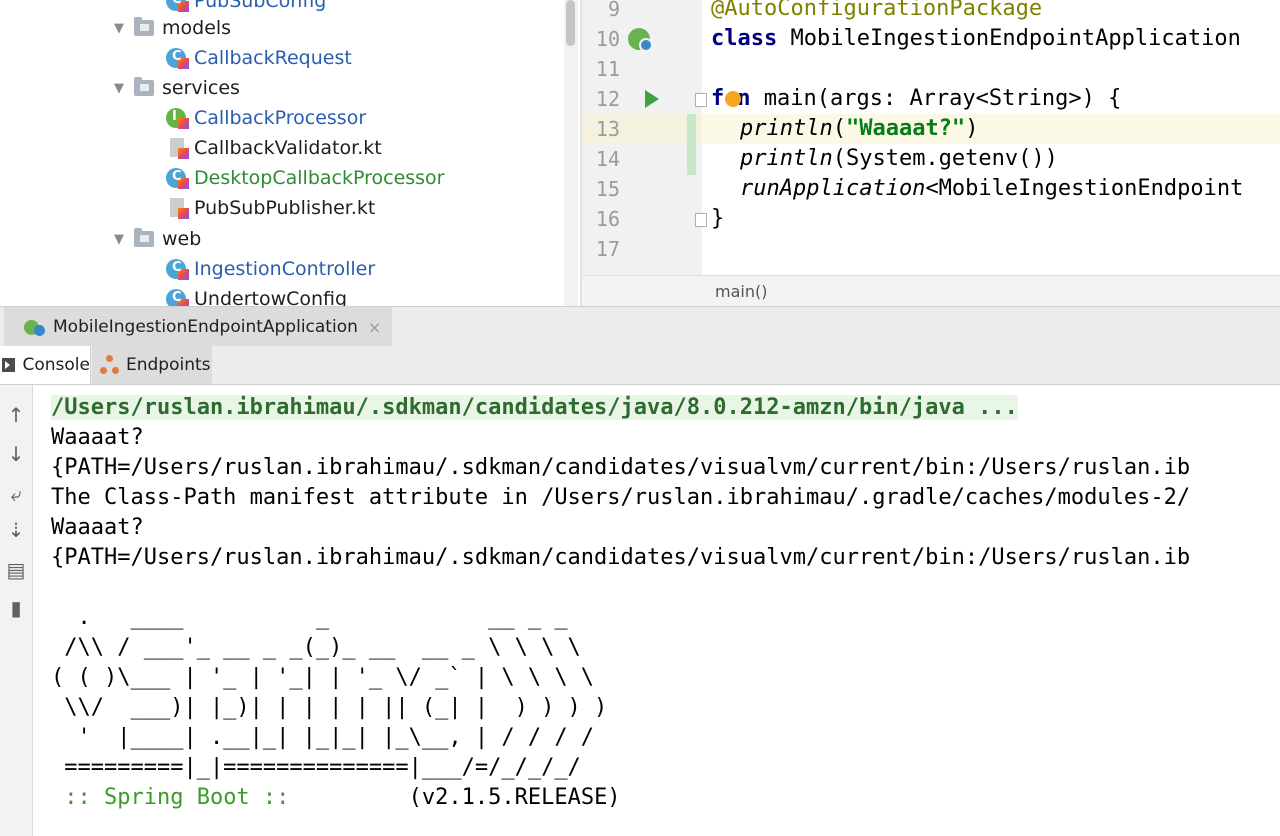 This screenshot has height=836, width=1280. Describe the element at coordinates (309, 617) in the screenshot. I see `banner-line: . ____ _ __ _ _` at that location.